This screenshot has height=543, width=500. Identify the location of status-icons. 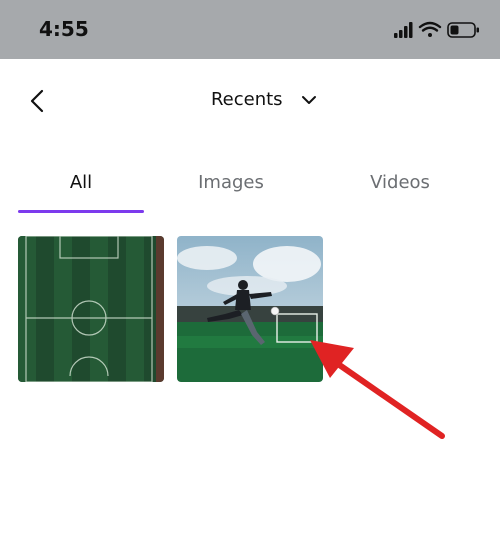
(437, 30).